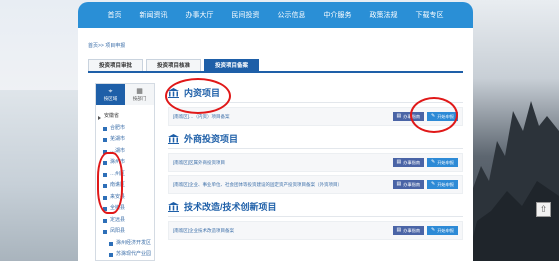 This screenshot has height=261, width=559. Describe the element at coordinates (246, 15) in the screenshot. I see `nav-private-investment: 民间投资` at that location.